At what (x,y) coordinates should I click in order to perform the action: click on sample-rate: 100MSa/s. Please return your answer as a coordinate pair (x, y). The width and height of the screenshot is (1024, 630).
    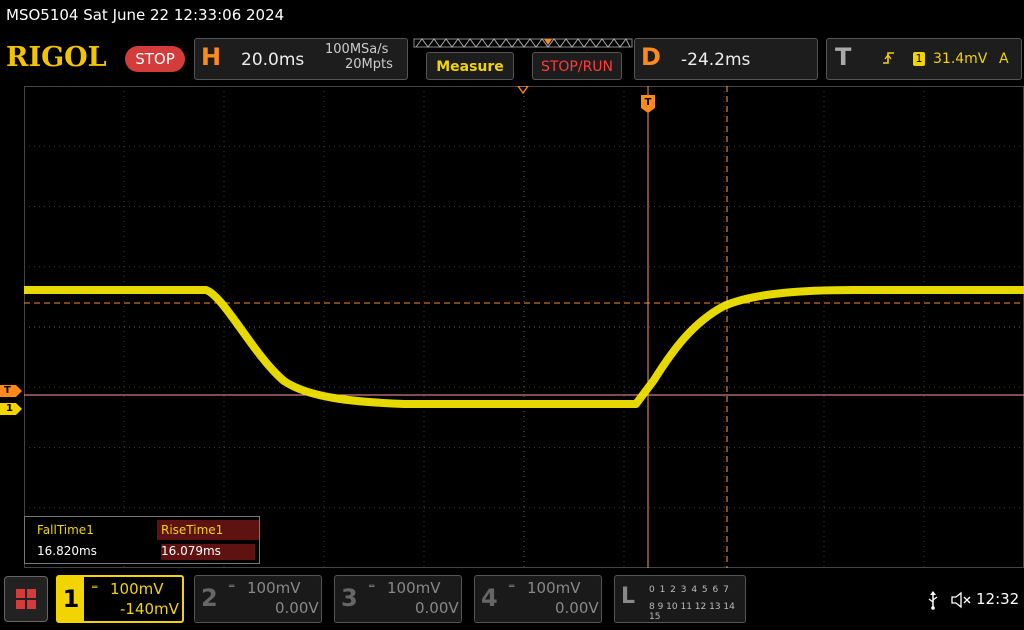
    Looking at the image, I should click on (357, 49).